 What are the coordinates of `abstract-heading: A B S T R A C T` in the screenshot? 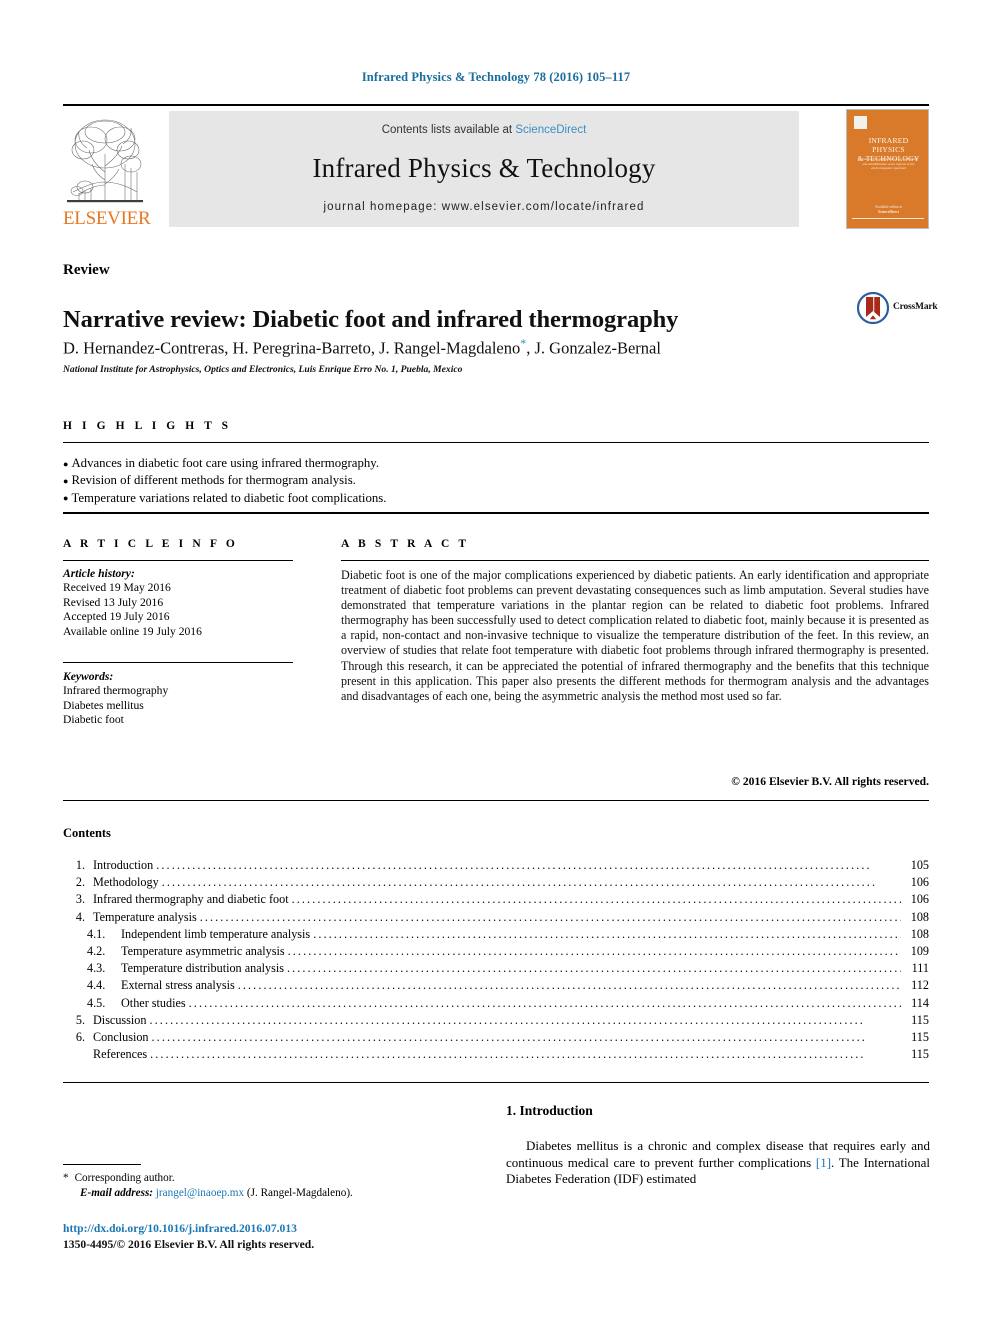 It's located at (405, 544).